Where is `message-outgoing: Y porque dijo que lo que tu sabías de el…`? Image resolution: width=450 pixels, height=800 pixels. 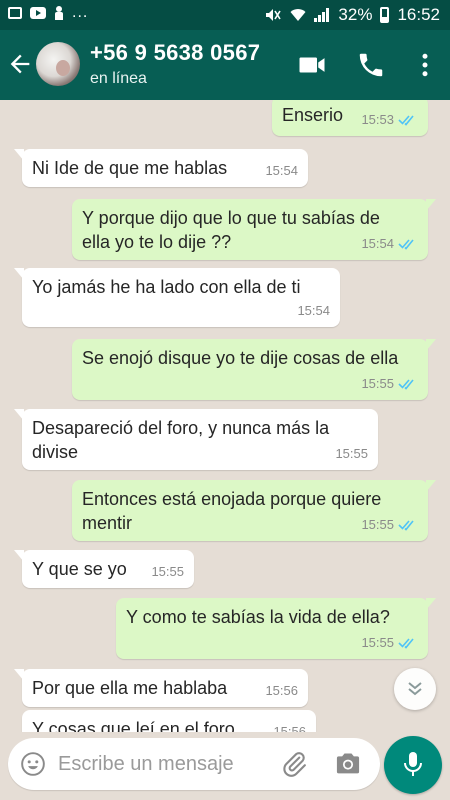
message-outgoing: Y porque dijo que lo que tu sabías de el… is located at coordinates (254, 229).